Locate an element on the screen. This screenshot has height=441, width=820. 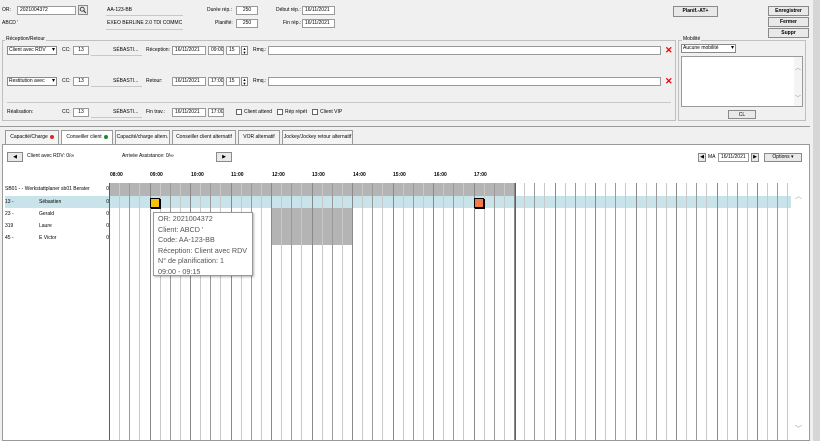
options-button: Options ▾ is located at coordinates (783, 157).